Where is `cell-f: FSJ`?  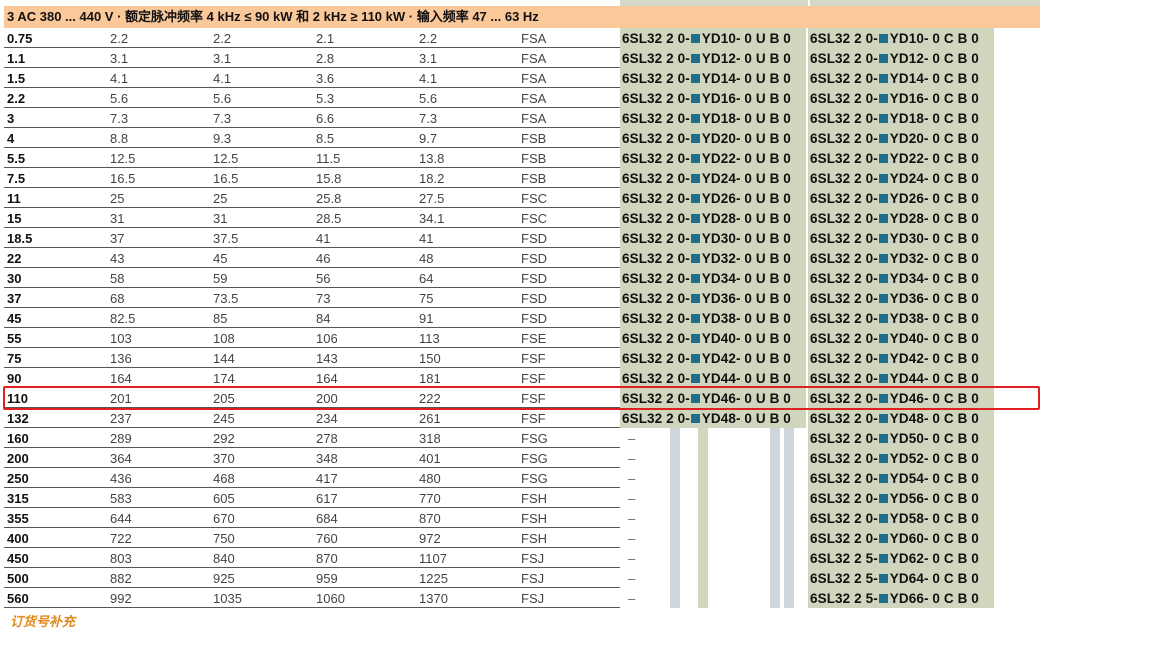 cell-f: FSJ is located at coordinates (533, 578).